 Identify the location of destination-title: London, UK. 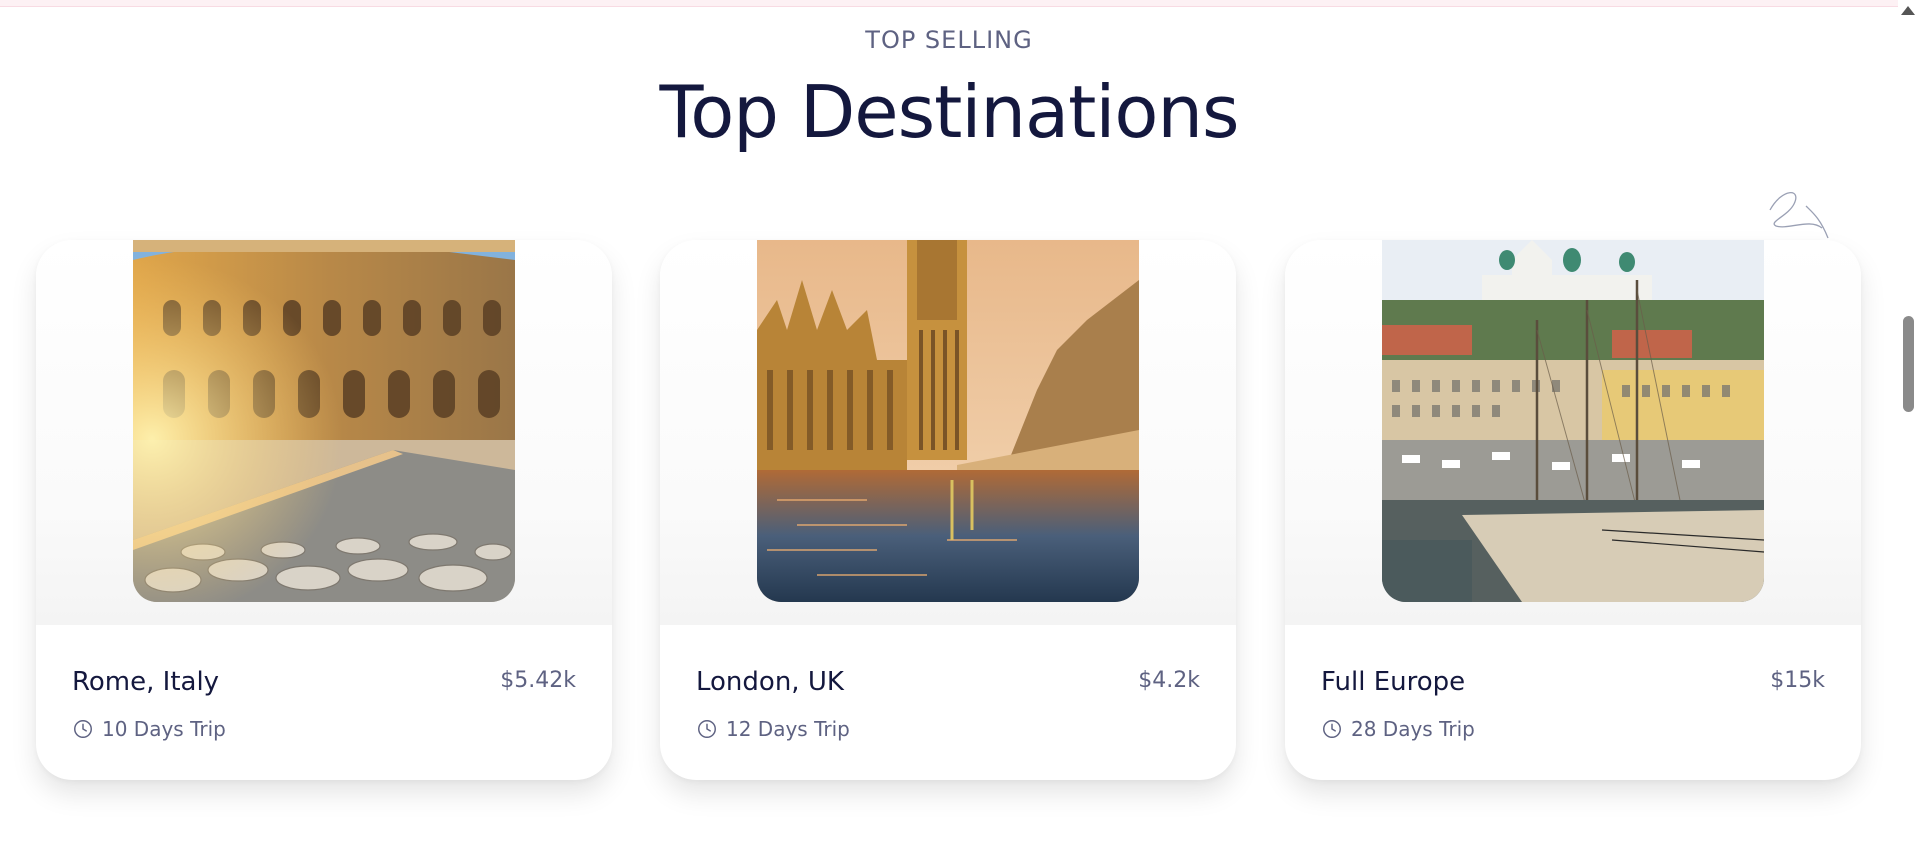
(770, 682).